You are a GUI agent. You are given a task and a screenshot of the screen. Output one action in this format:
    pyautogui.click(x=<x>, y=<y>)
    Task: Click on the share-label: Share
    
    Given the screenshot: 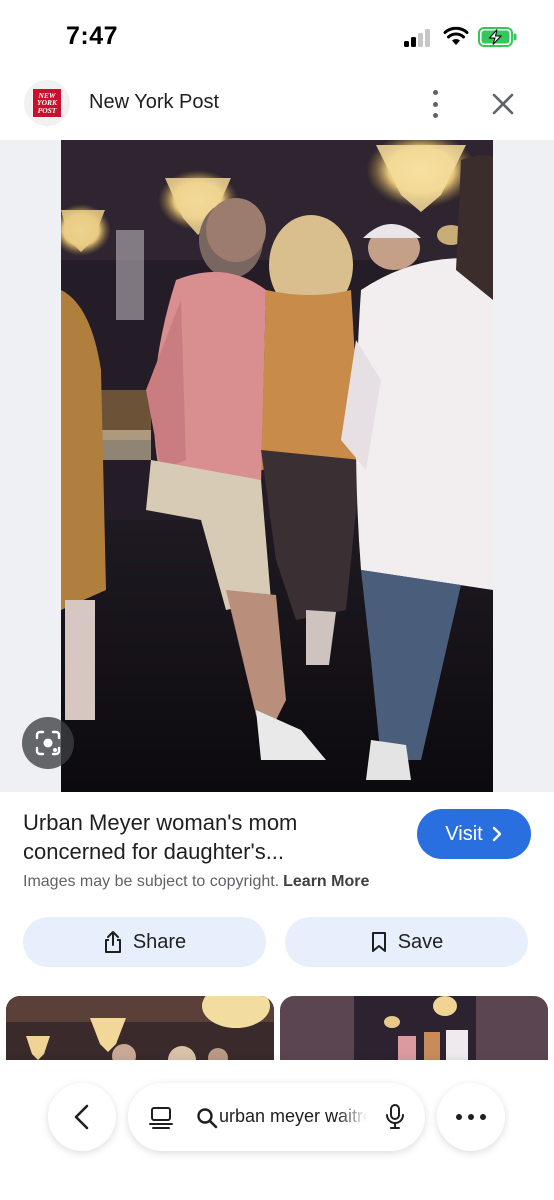 What is the action you would take?
    pyautogui.click(x=159, y=941)
    